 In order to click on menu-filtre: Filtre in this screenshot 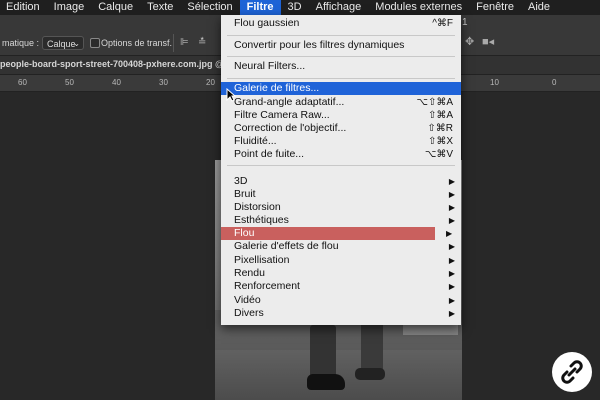, I will do `click(260, 7)`.